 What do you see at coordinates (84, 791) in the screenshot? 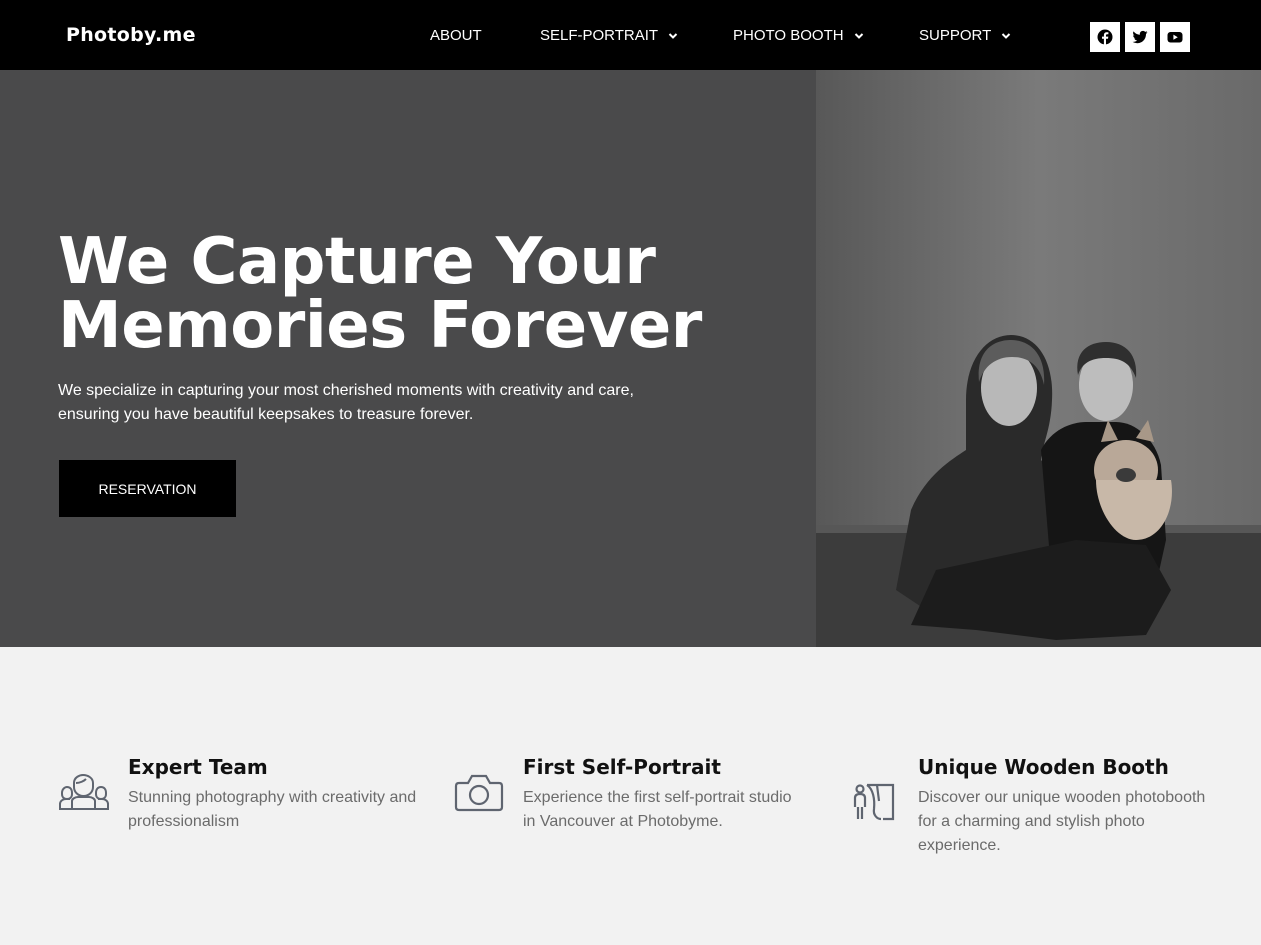
I see `team-icon` at bounding box center [84, 791].